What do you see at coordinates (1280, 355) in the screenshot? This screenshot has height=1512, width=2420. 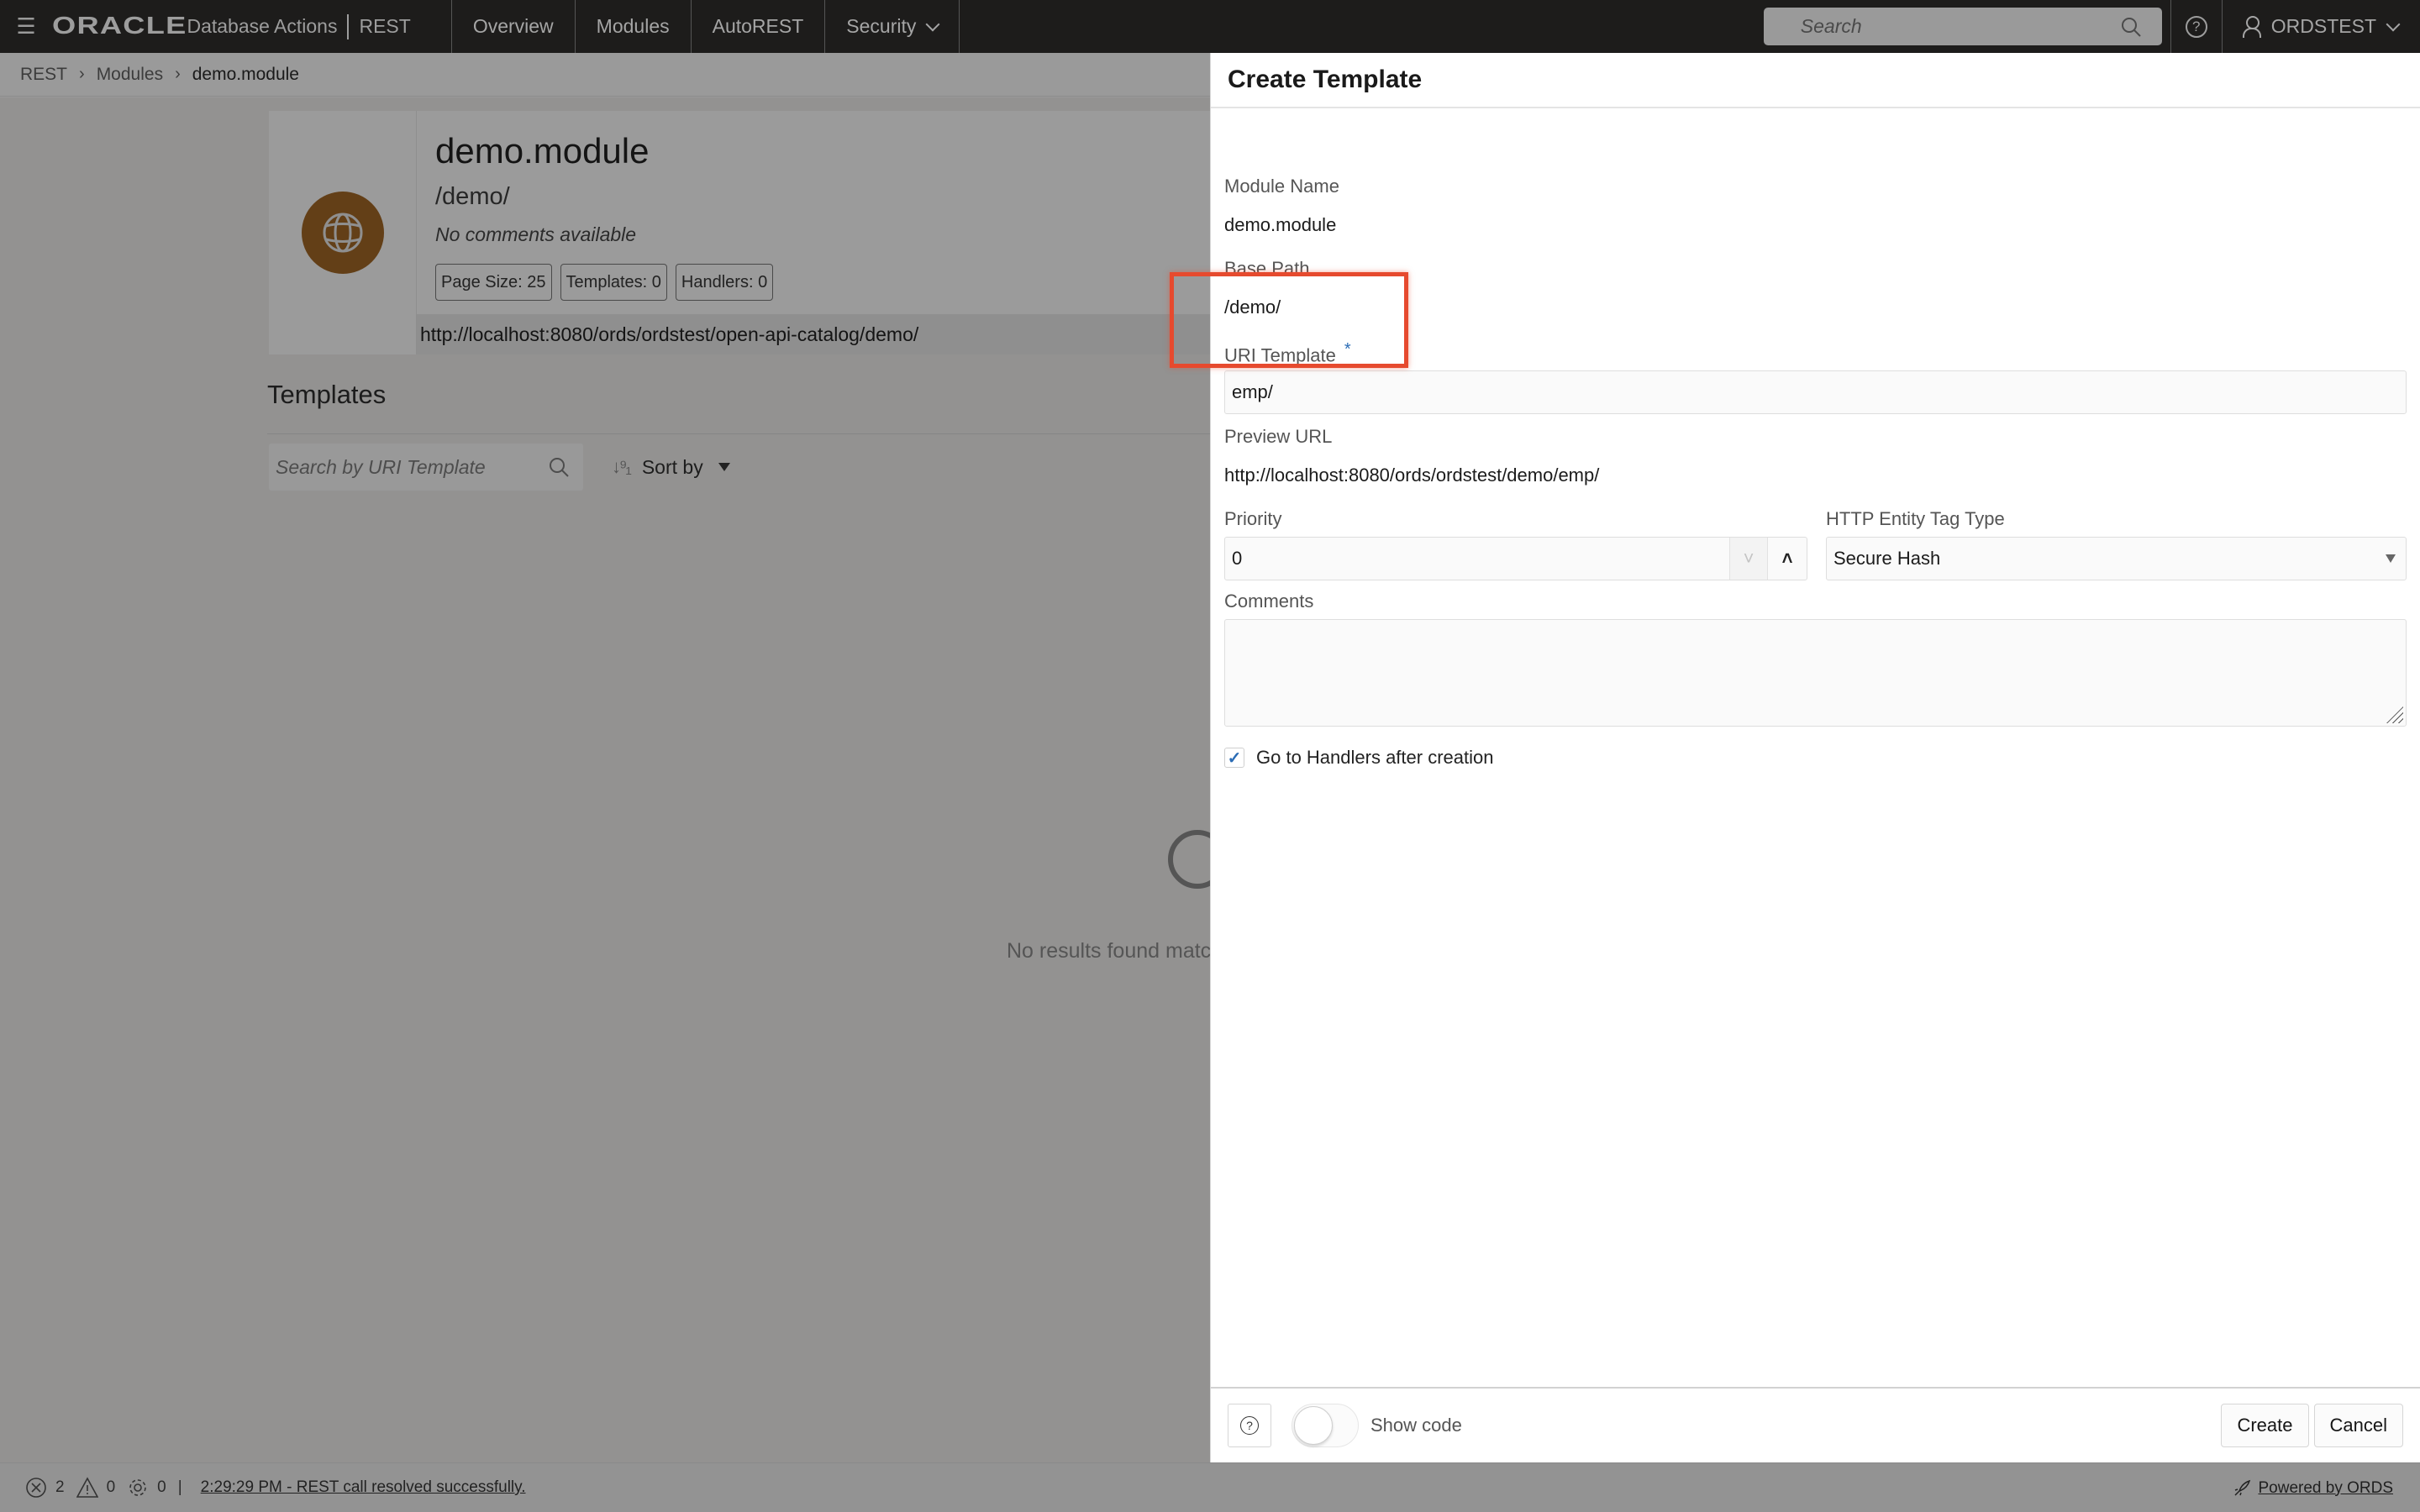 I see `uri-template-label-text: URI Template` at bounding box center [1280, 355].